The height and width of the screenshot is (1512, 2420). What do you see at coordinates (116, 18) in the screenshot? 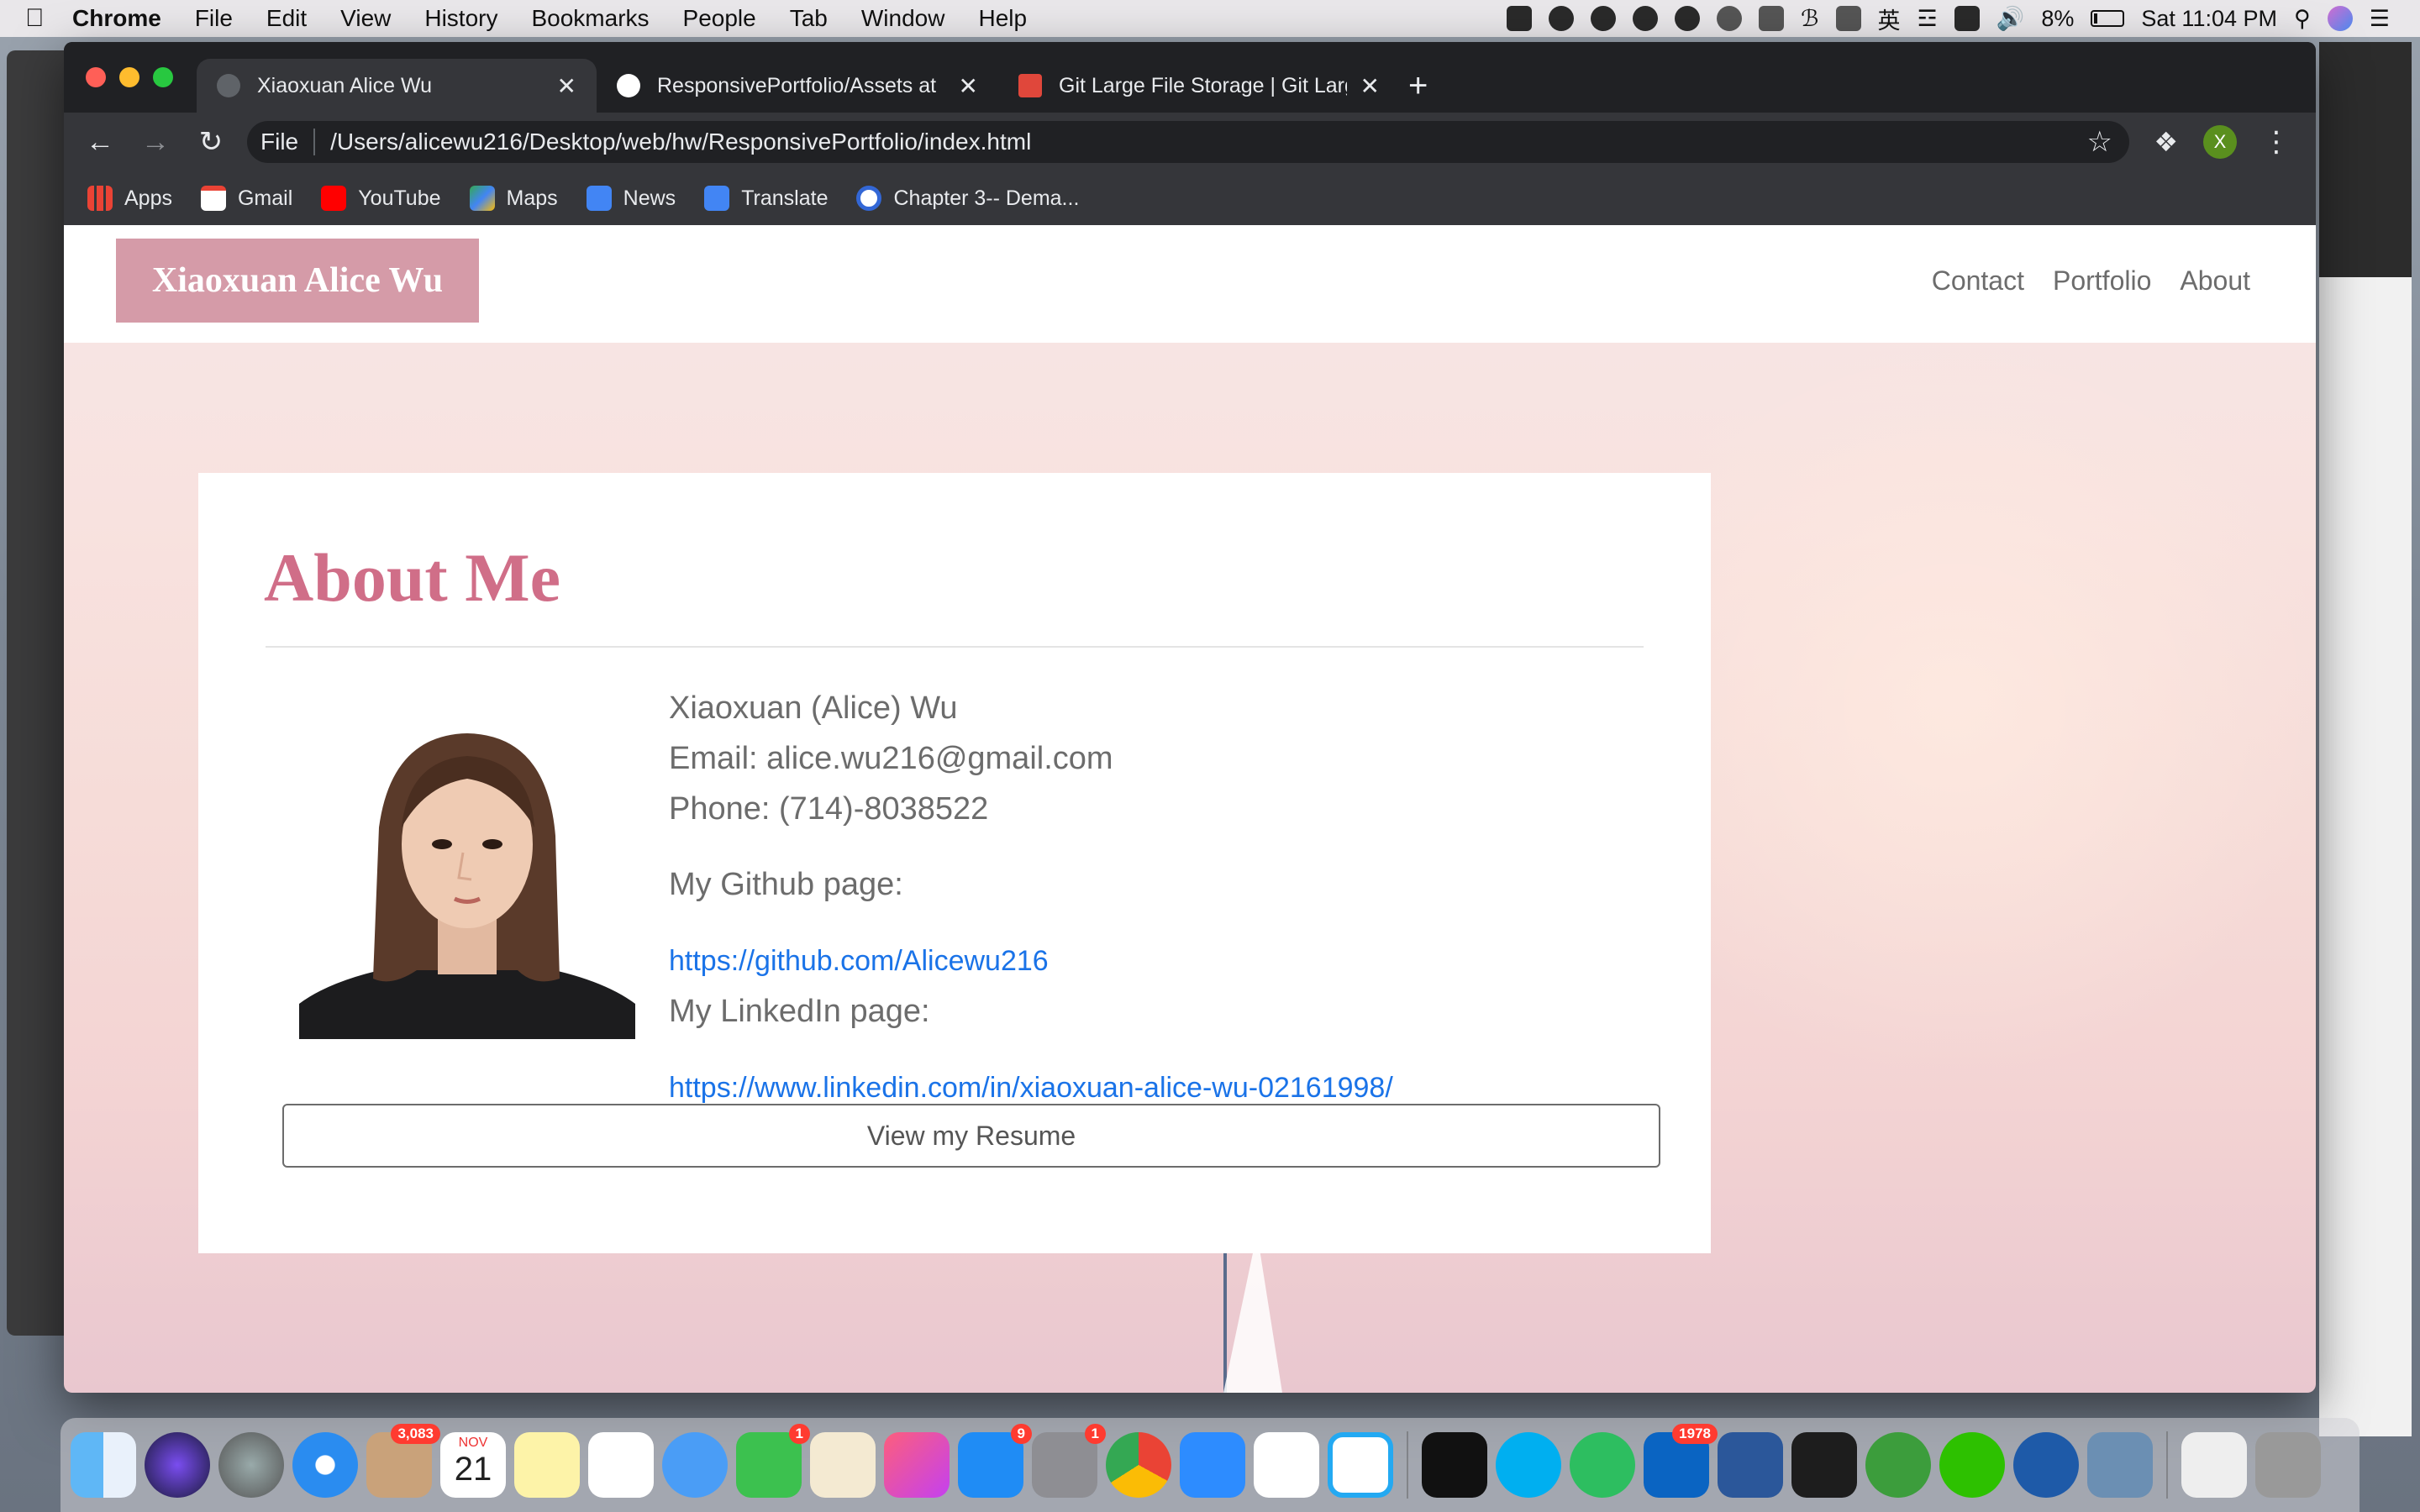
I see `menu-app-name: Chrome` at bounding box center [116, 18].